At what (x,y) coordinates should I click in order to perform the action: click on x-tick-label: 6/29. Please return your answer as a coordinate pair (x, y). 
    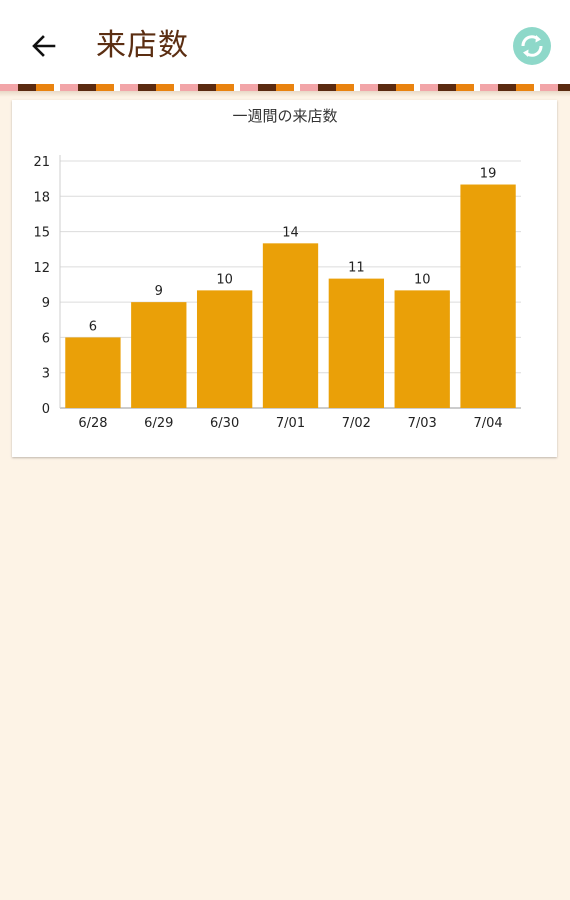
    Looking at the image, I should click on (158, 423).